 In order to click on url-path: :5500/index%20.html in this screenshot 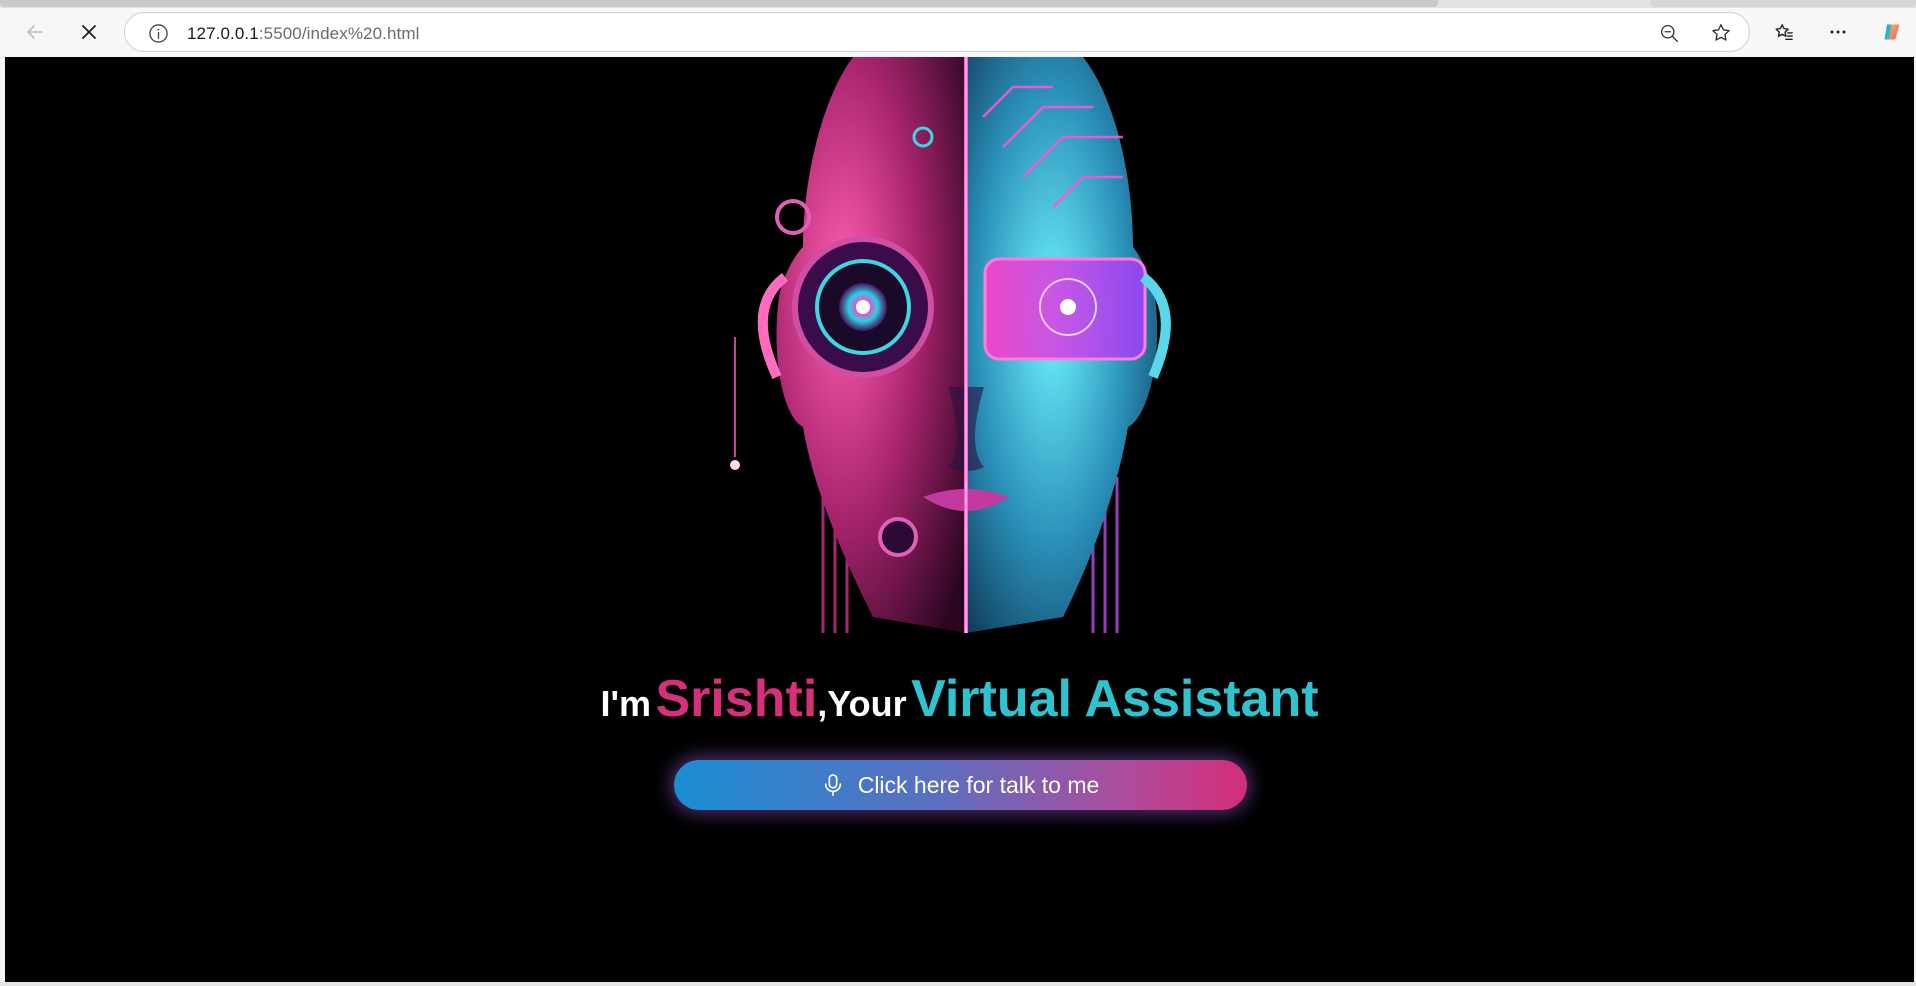, I will do `click(339, 33)`.